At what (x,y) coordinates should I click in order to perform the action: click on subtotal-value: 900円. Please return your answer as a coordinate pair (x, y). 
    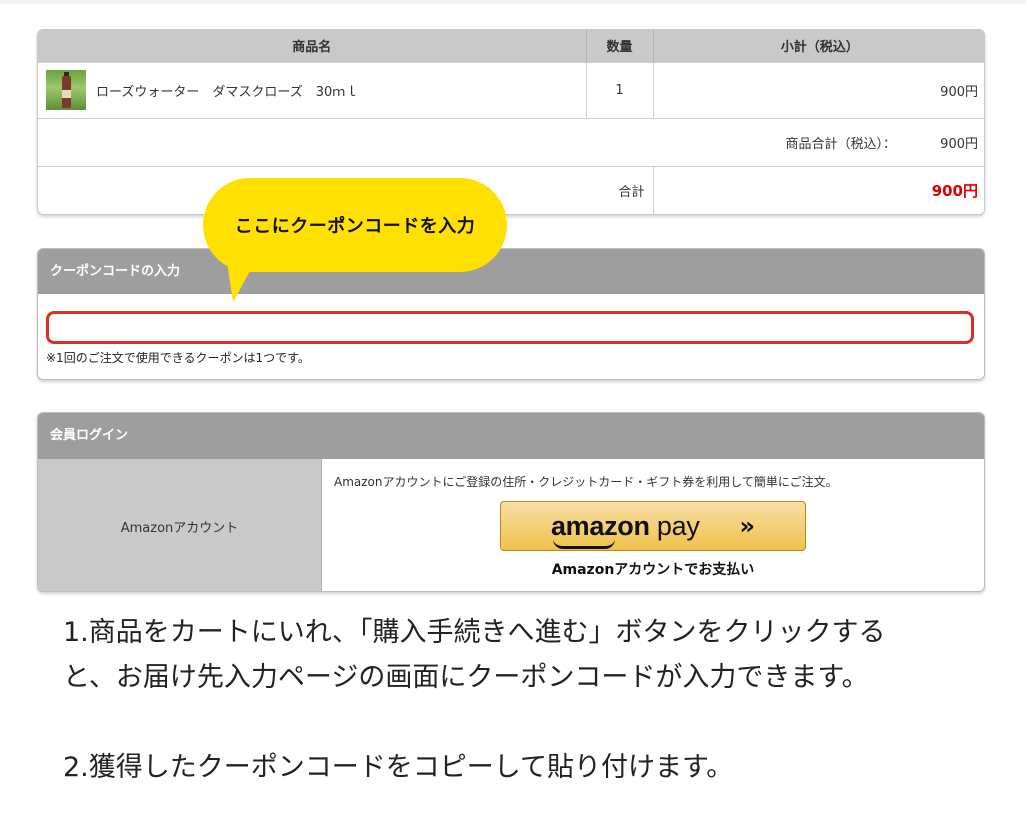
    Looking at the image, I should click on (959, 144).